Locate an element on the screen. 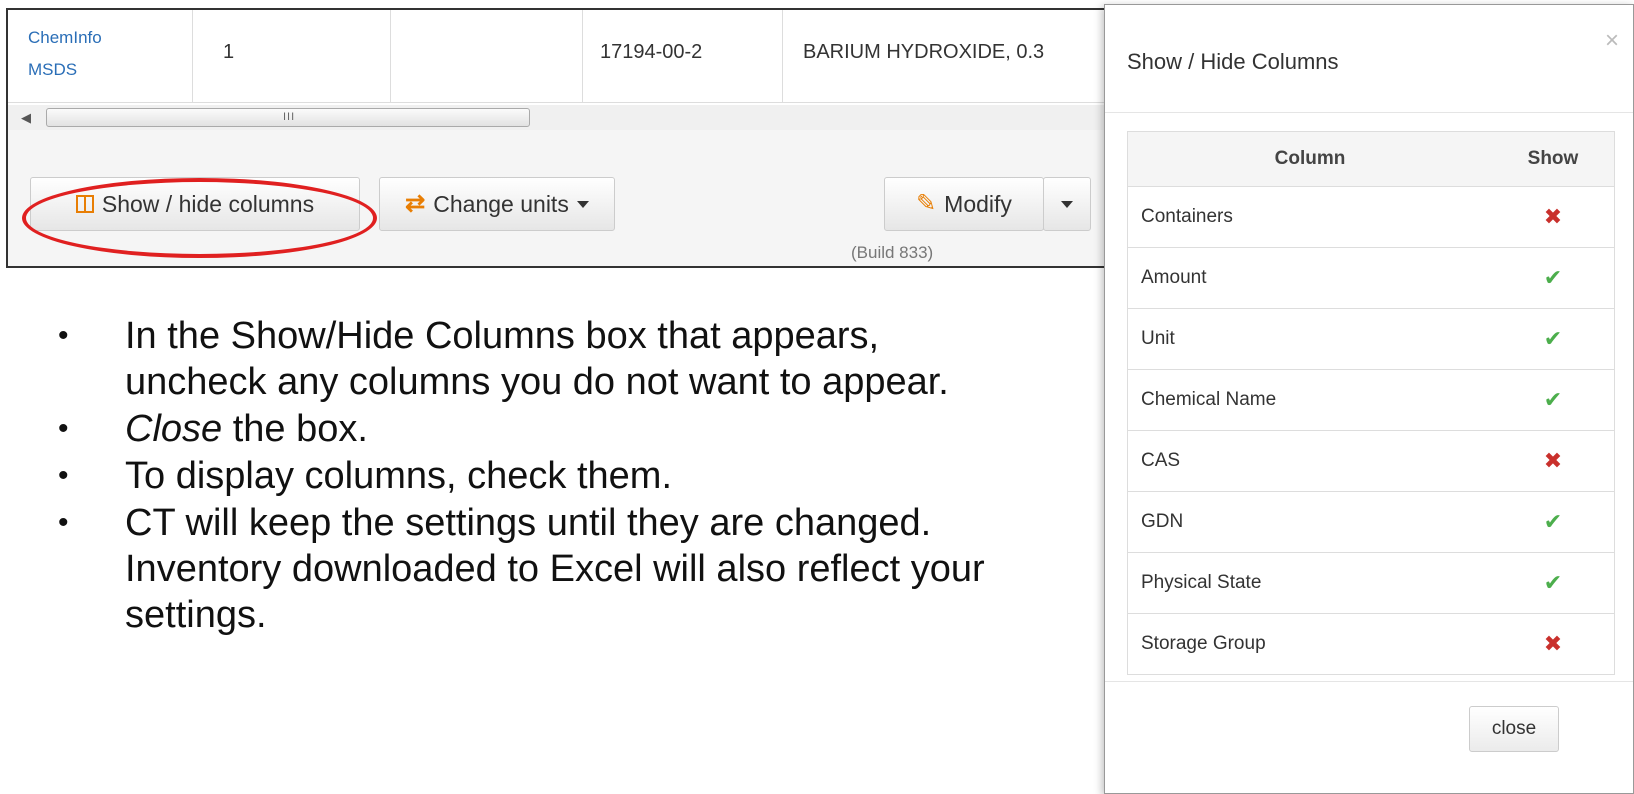 The image size is (1634, 794). list-item: • Close the box. is located at coordinates (213, 429).